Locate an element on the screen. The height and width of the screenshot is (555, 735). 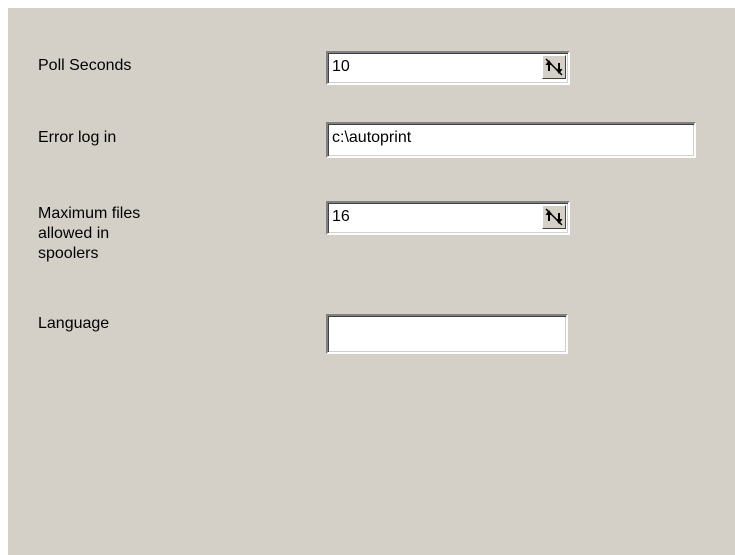
max-files-spinbox: 16 is located at coordinates (448, 218).